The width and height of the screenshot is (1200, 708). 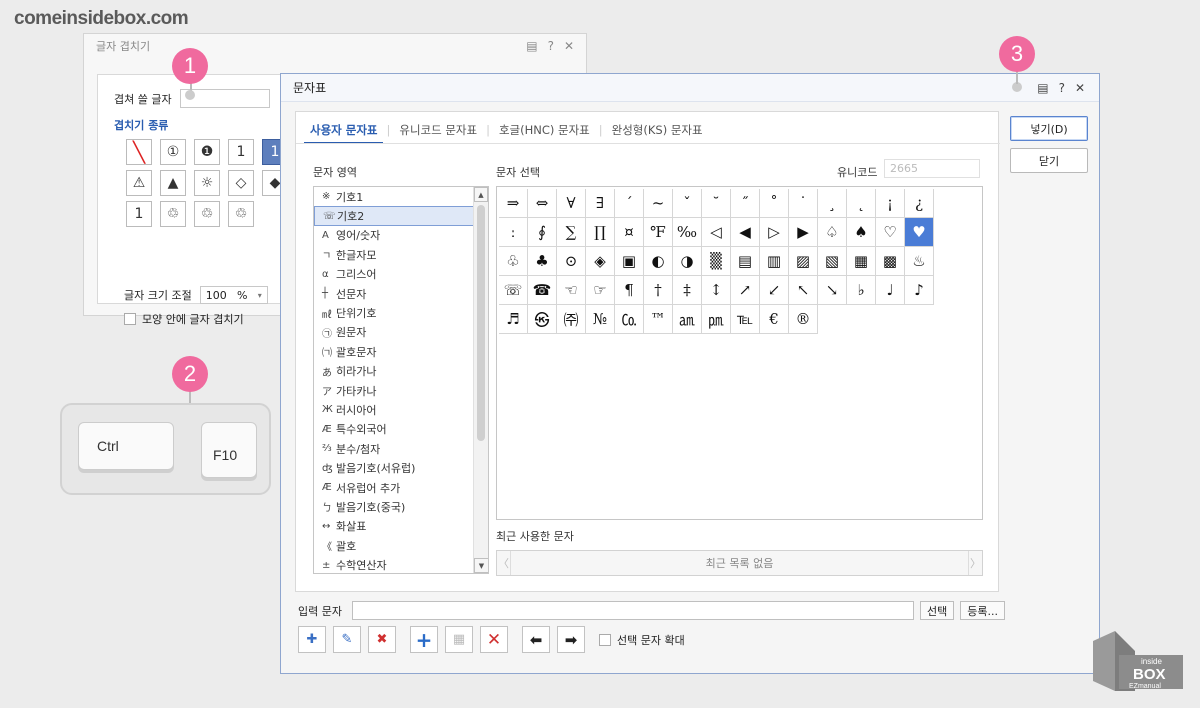 I want to click on char-cell: ♧, so click(x=513, y=261).